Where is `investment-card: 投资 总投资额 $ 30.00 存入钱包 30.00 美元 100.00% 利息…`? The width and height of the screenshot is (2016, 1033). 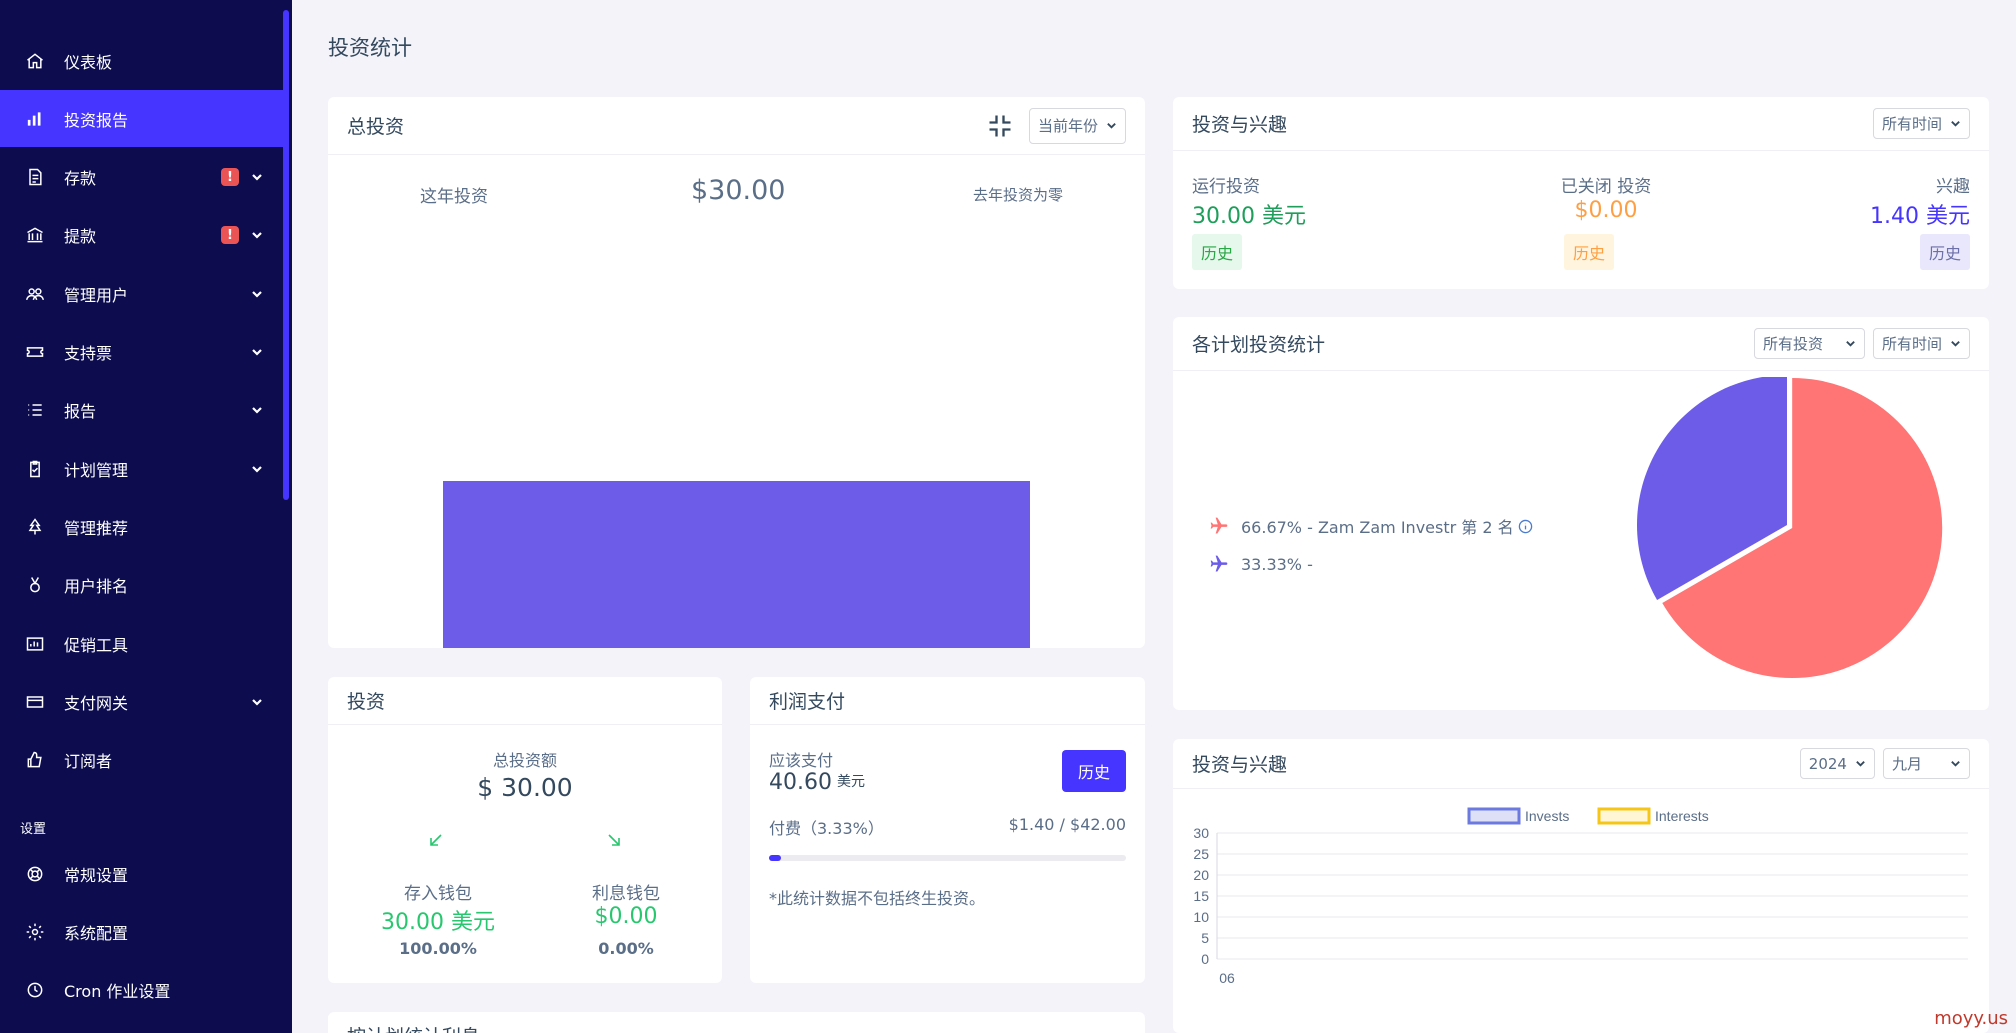
investment-card: 投资 总投资额 $ 30.00 存入钱包 30.00 美元 100.00% 利息… is located at coordinates (525, 830).